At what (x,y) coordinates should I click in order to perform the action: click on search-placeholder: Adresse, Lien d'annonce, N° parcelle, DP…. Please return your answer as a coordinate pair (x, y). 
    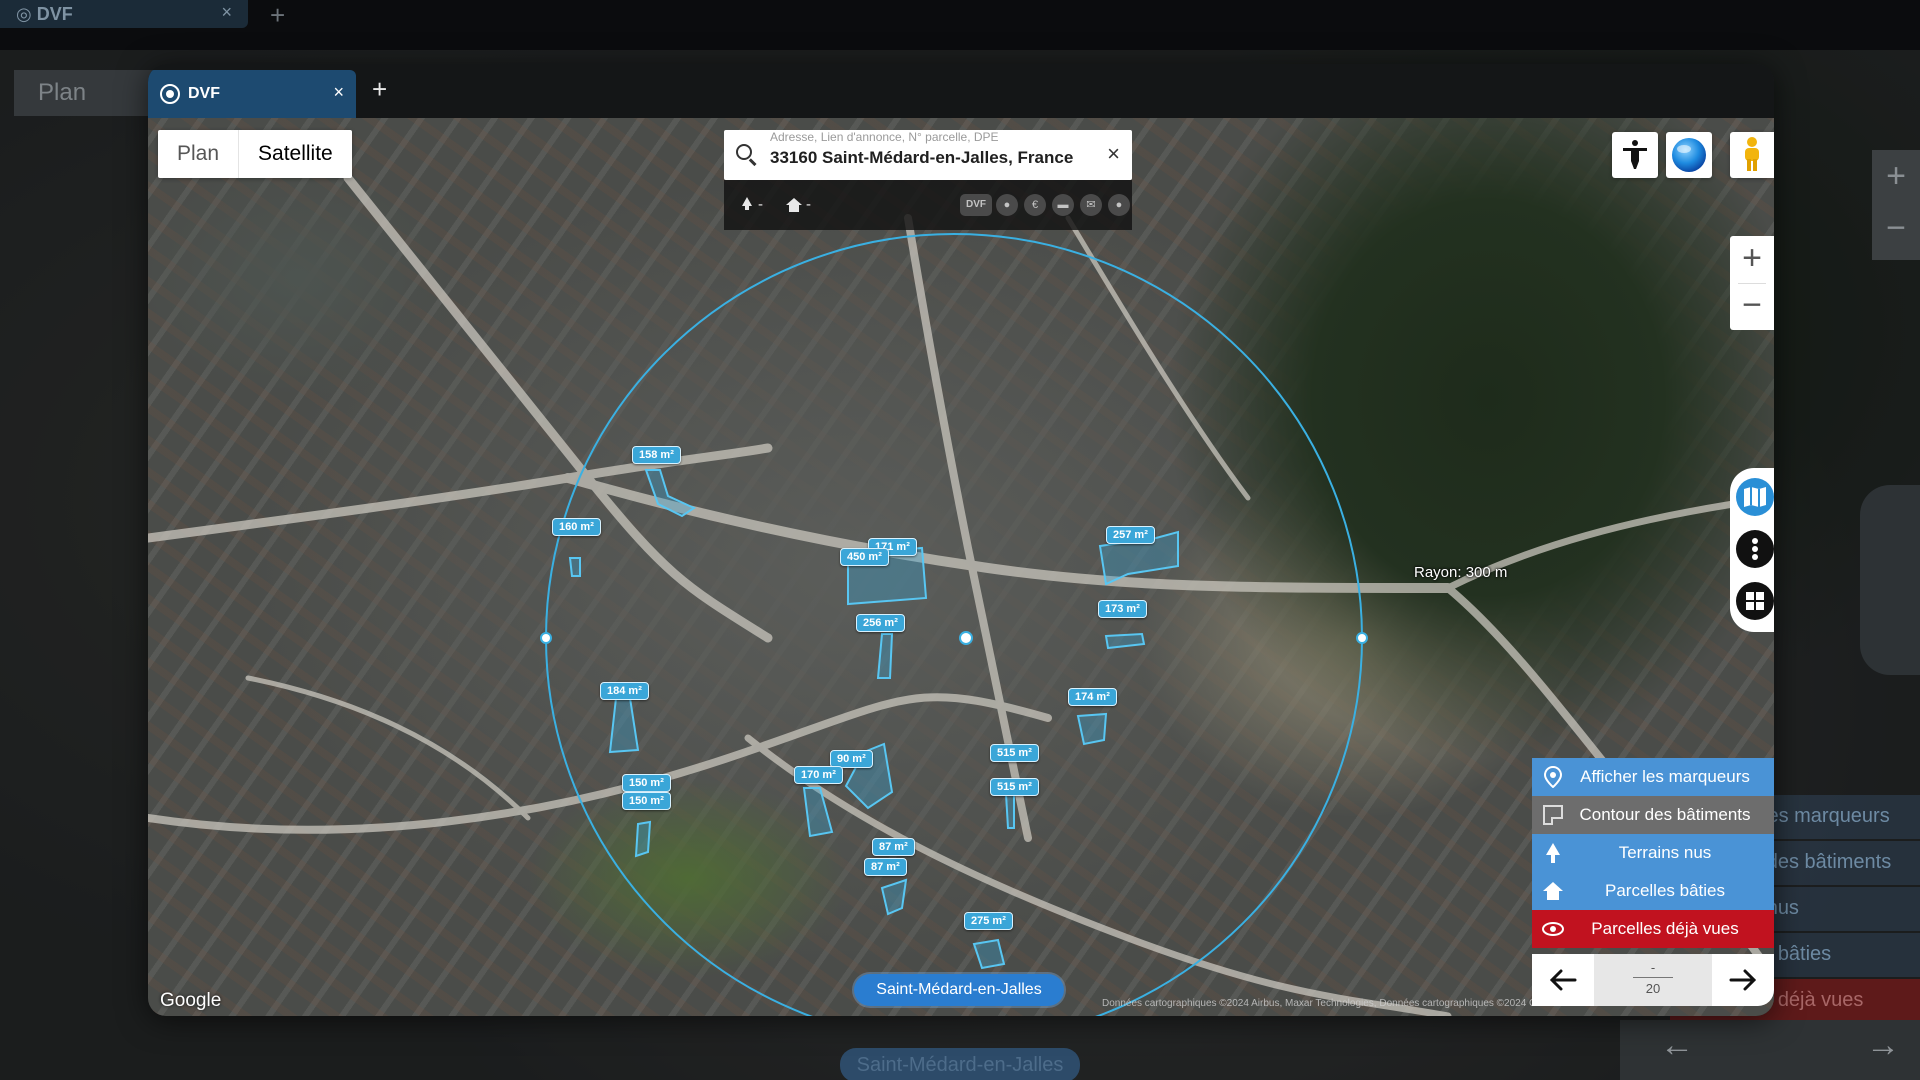
    Looking at the image, I should click on (884, 137).